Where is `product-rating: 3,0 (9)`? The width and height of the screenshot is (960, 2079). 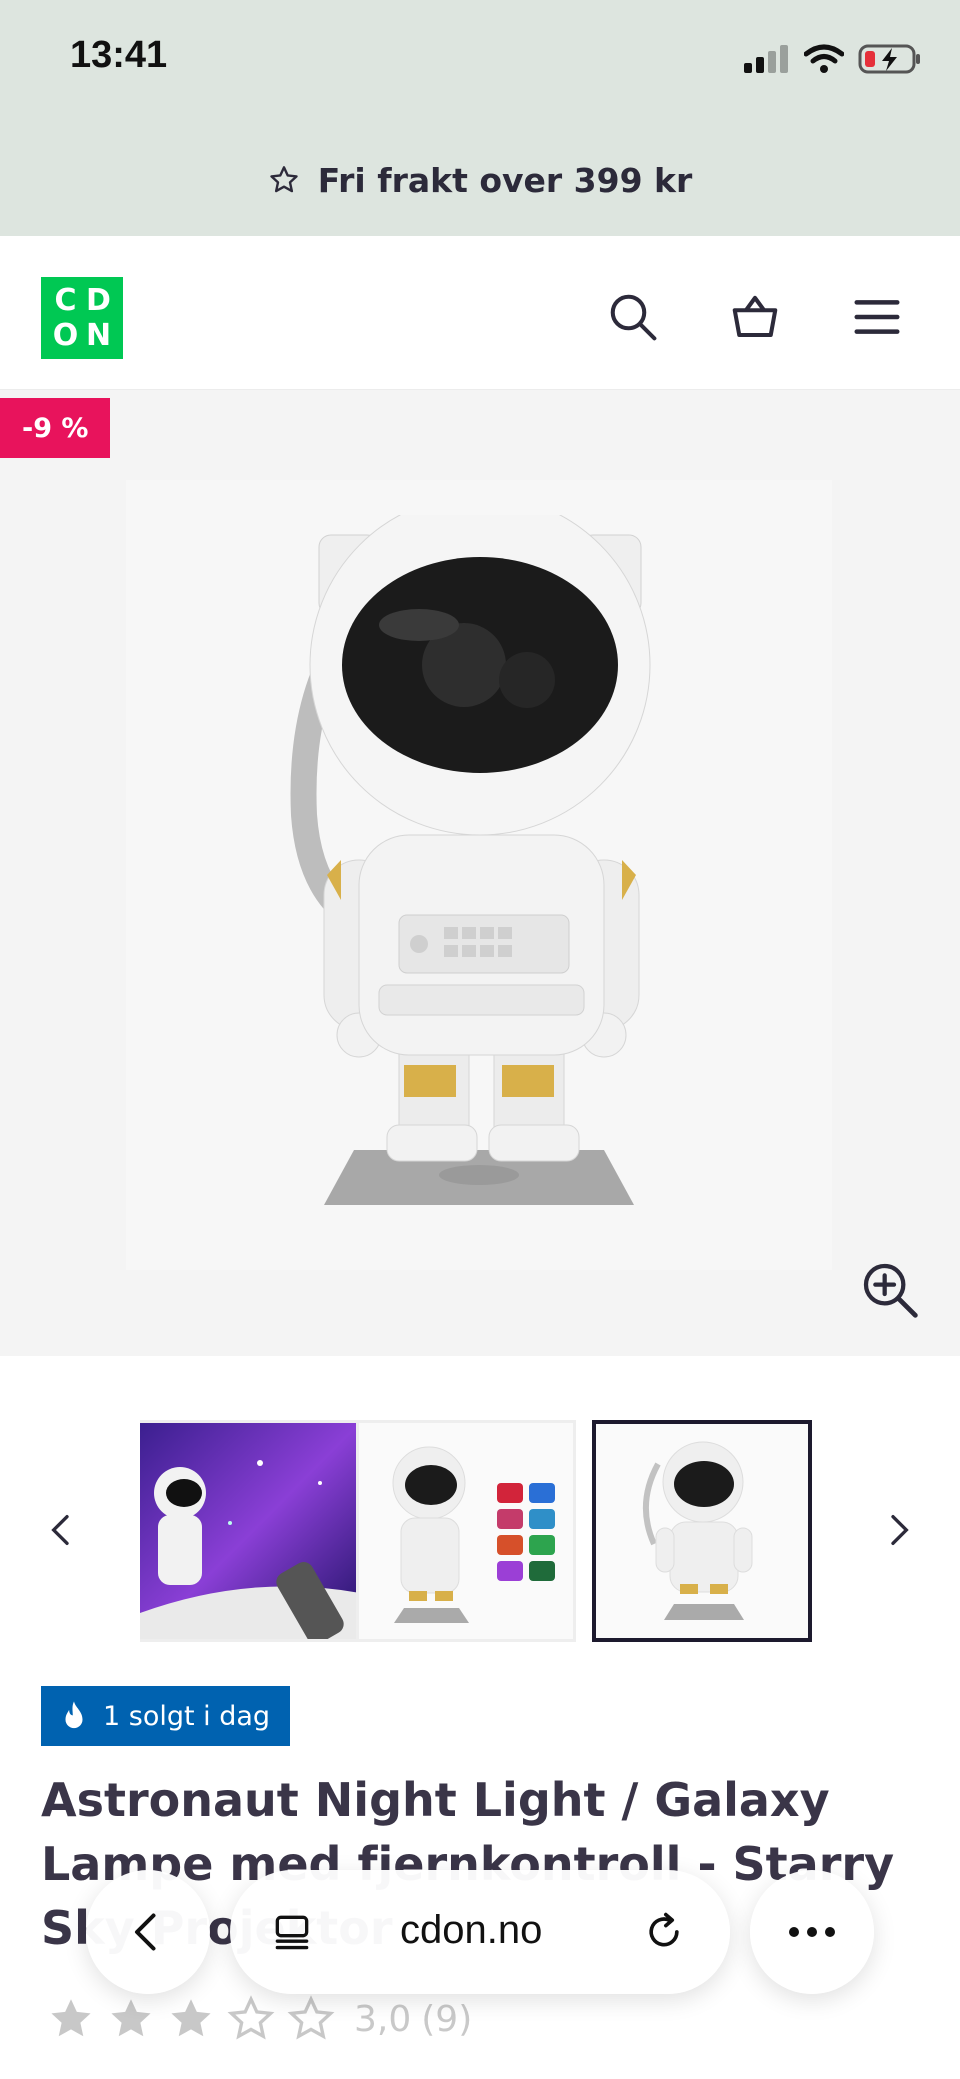
product-rating: 3,0 (9) is located at coordinates (259, 2019).